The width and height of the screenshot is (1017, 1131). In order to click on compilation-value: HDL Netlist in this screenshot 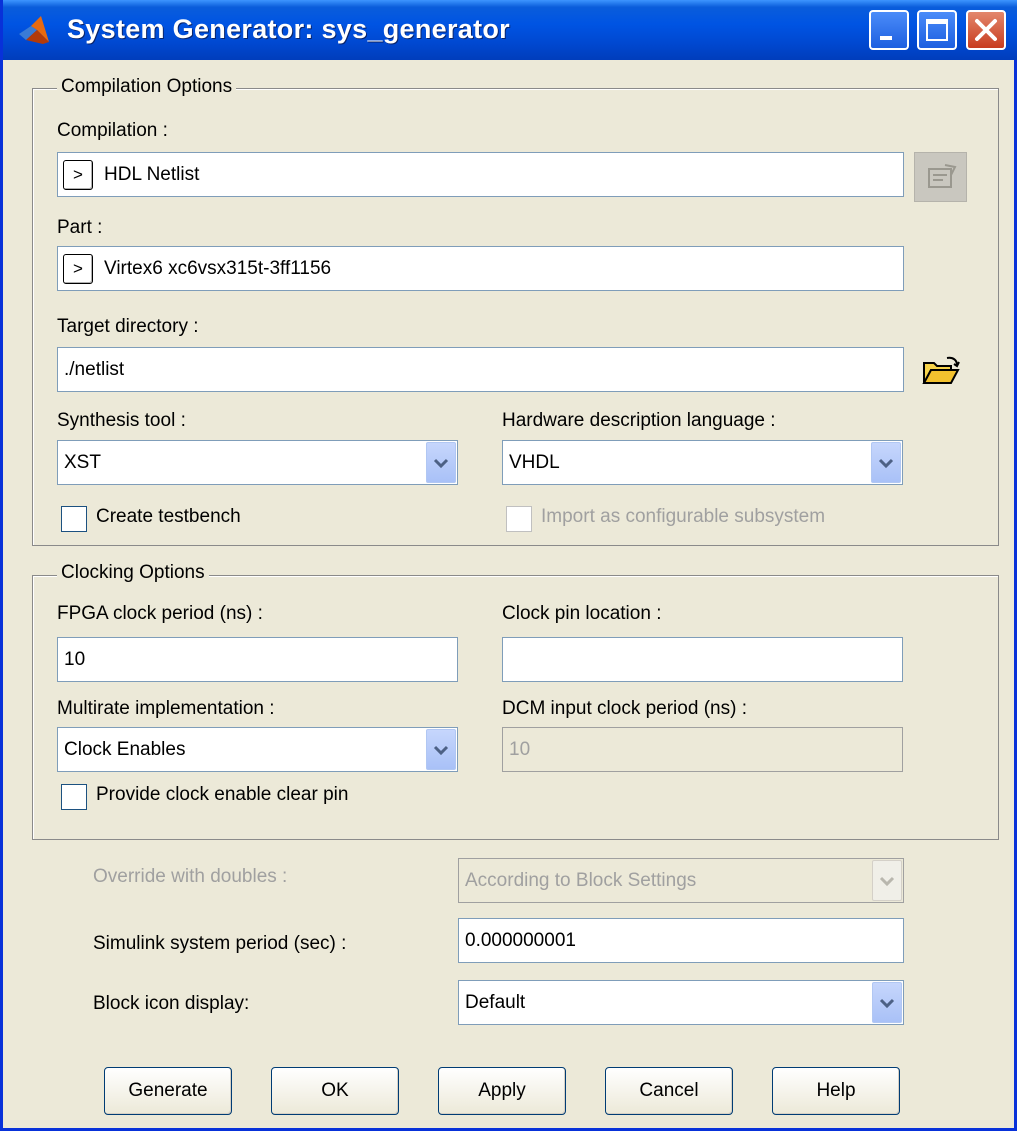, I will do `click(152, 174)`.